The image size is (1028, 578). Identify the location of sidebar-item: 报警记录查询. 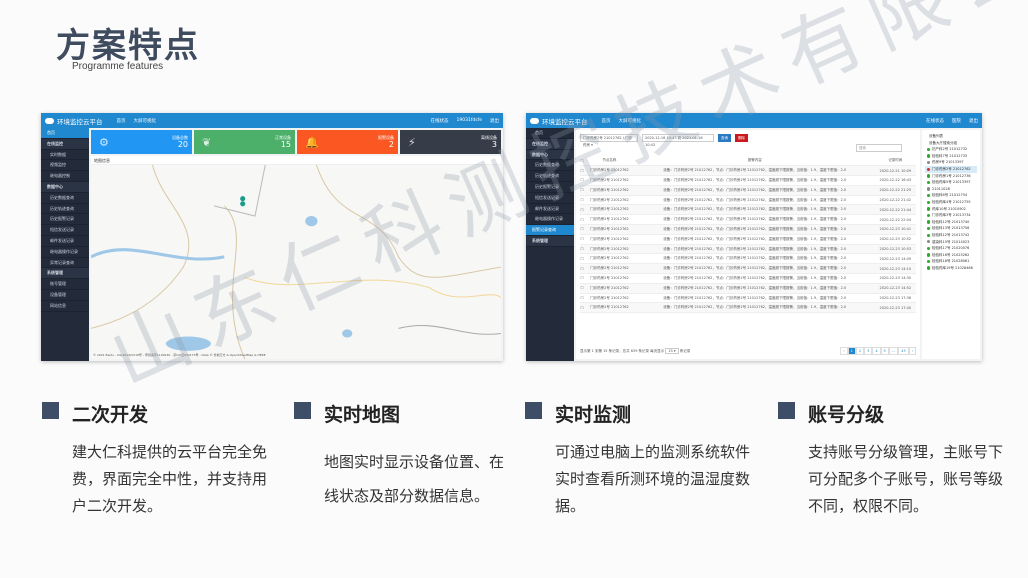
(550, 230).